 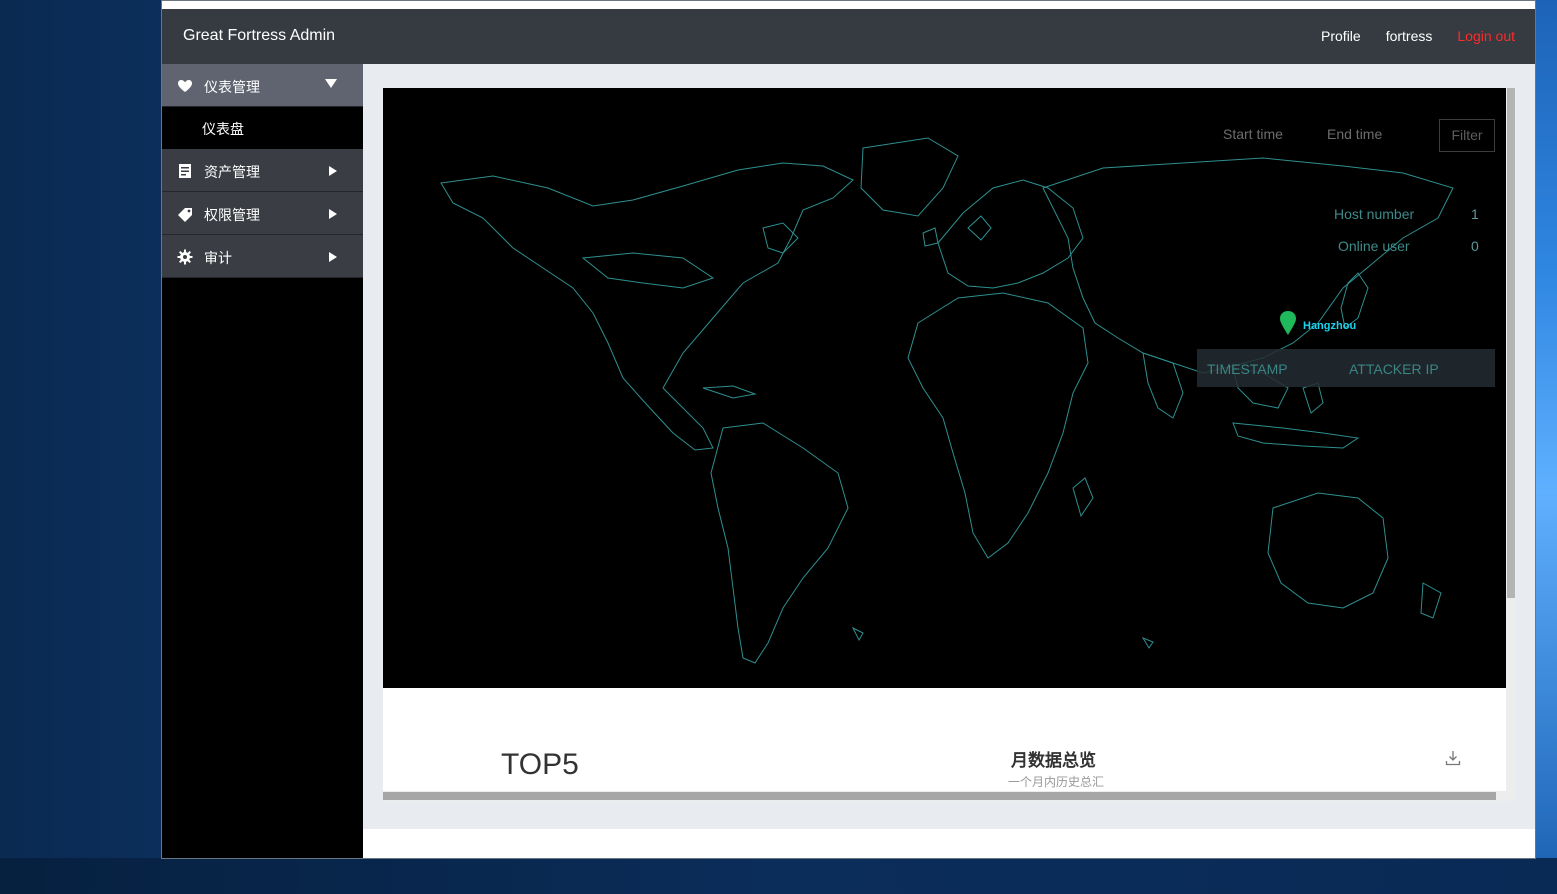 I want to click on sidebar: 仪表管理 仪表盘 资产管理 权限管理 审计, so click(x=262, y=461).